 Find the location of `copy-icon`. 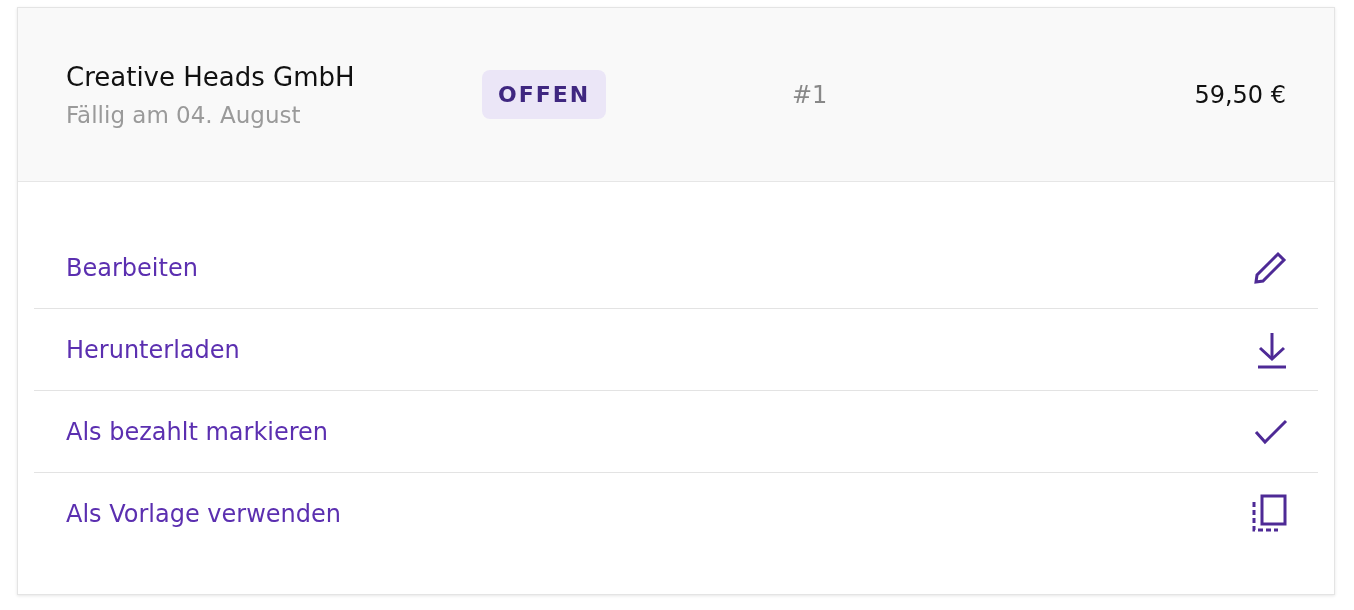

copy-icon is located at coordinates (1269, 514).